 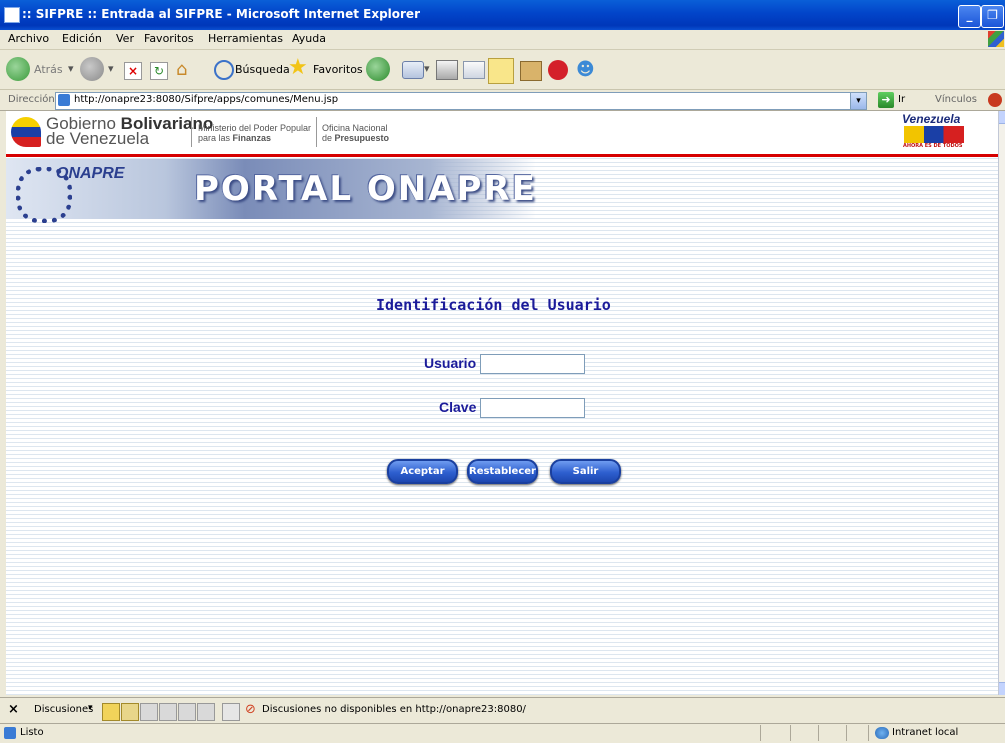 I want to click on history-icon, so click(x=378, y=69).